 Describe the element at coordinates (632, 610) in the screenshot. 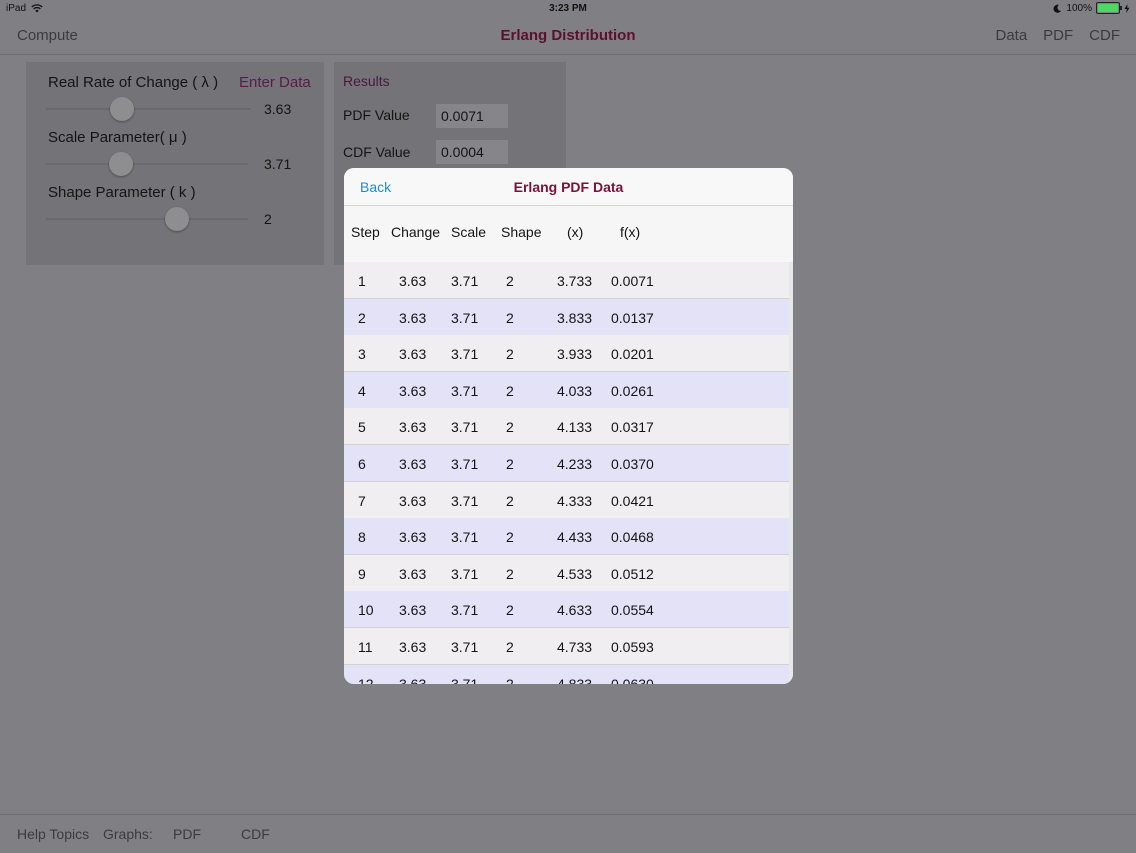

I see `table-cell: 0.0554` at that location.